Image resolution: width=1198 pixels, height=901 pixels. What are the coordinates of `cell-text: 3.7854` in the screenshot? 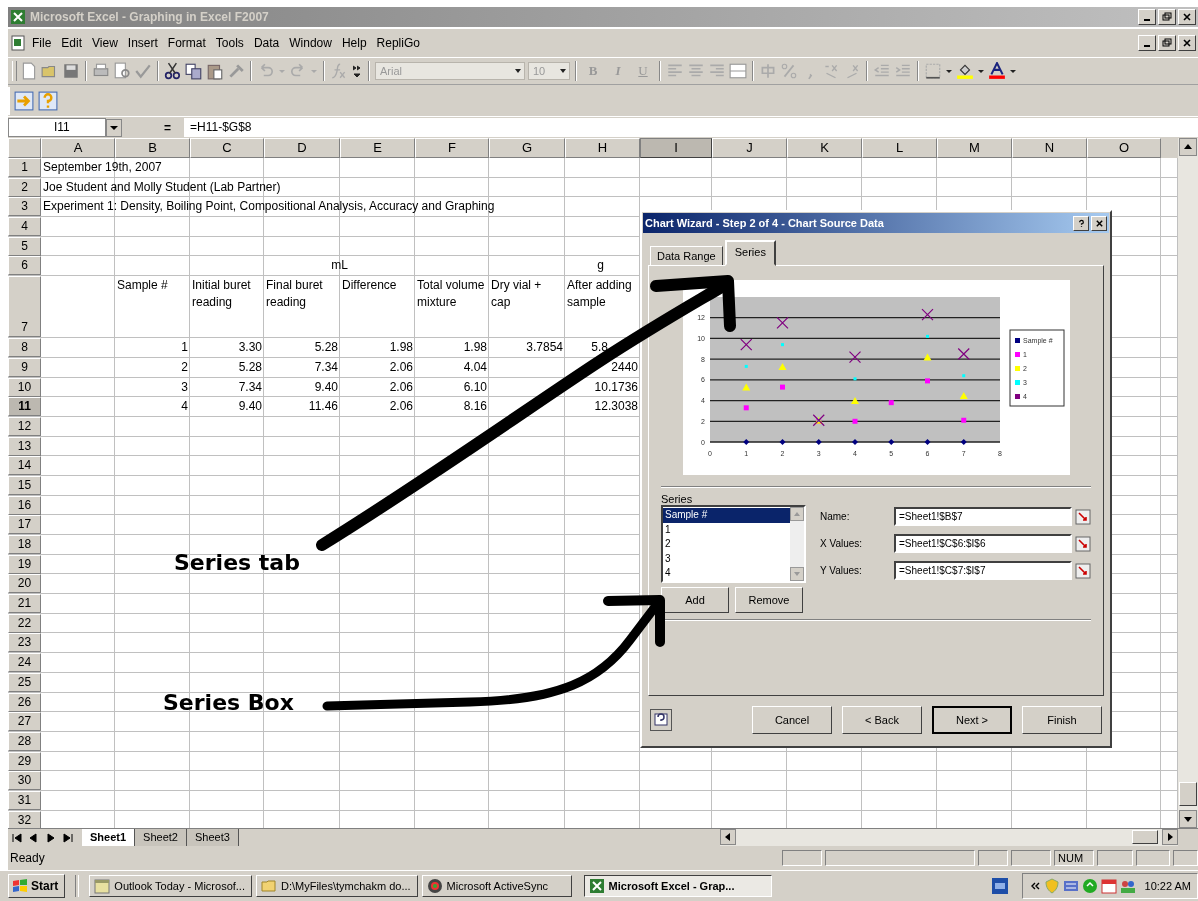 It's located at (544, 348).